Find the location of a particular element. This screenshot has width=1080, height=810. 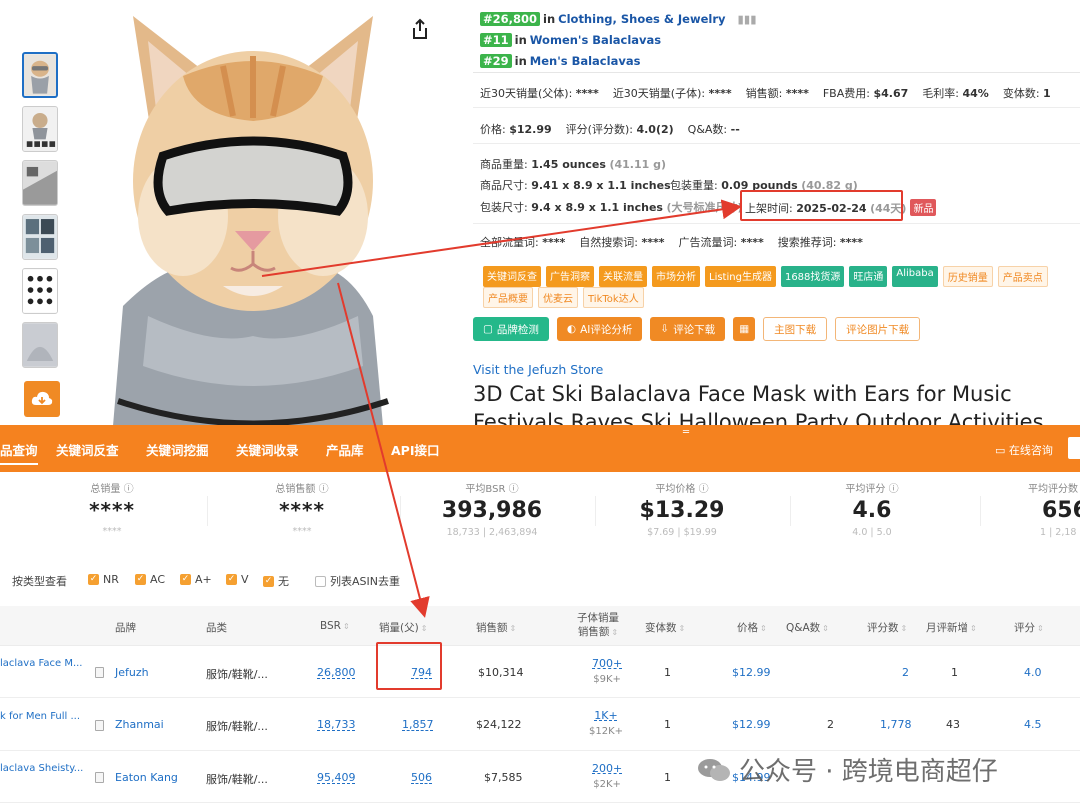

tool-tag: 产品卖点 is located at coordinates (1022, 276).